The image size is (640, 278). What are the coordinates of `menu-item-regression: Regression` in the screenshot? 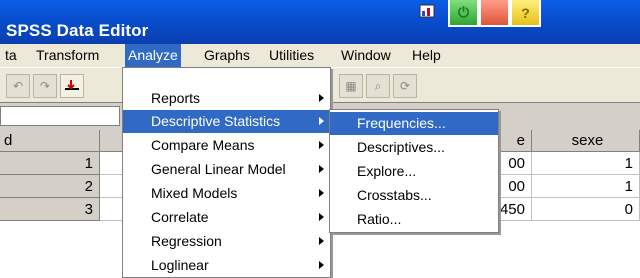 It's located at (226, 241).